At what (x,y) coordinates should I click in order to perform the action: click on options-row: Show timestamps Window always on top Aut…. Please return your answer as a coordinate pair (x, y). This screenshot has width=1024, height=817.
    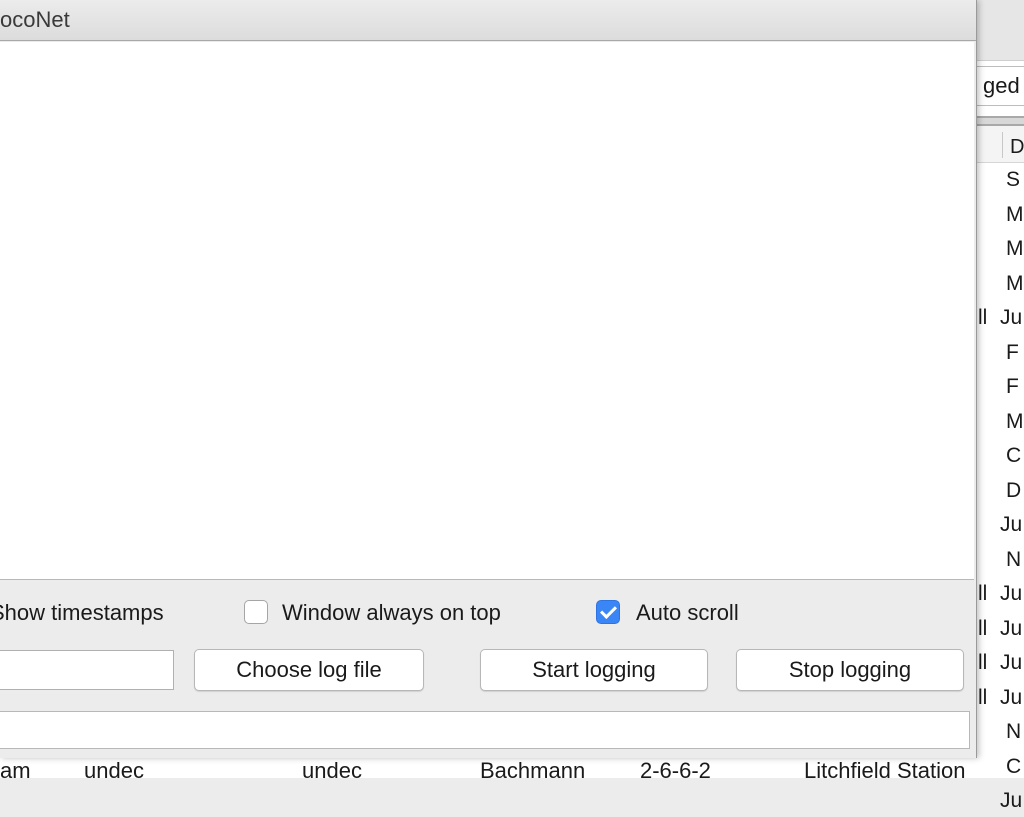
    Looking at the image, I should click on (488, 613).